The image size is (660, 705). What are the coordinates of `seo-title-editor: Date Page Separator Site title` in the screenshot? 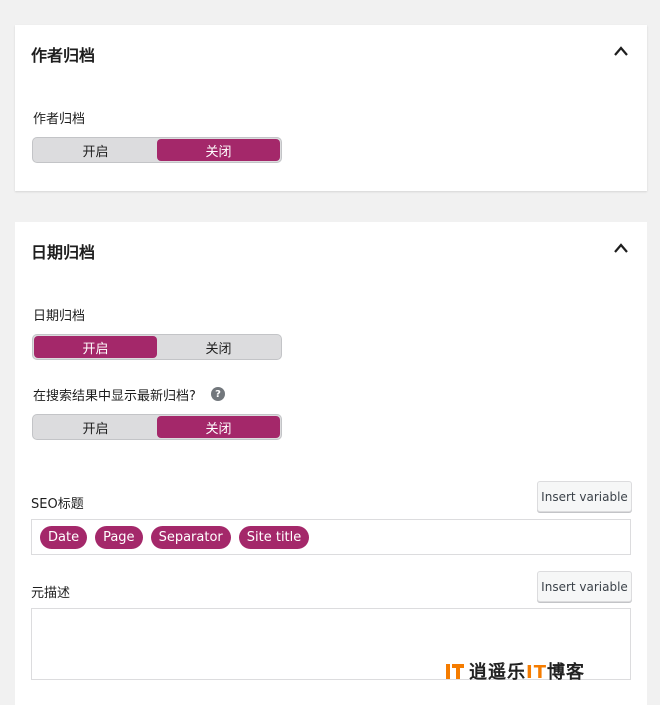 It's located at (331, 537).